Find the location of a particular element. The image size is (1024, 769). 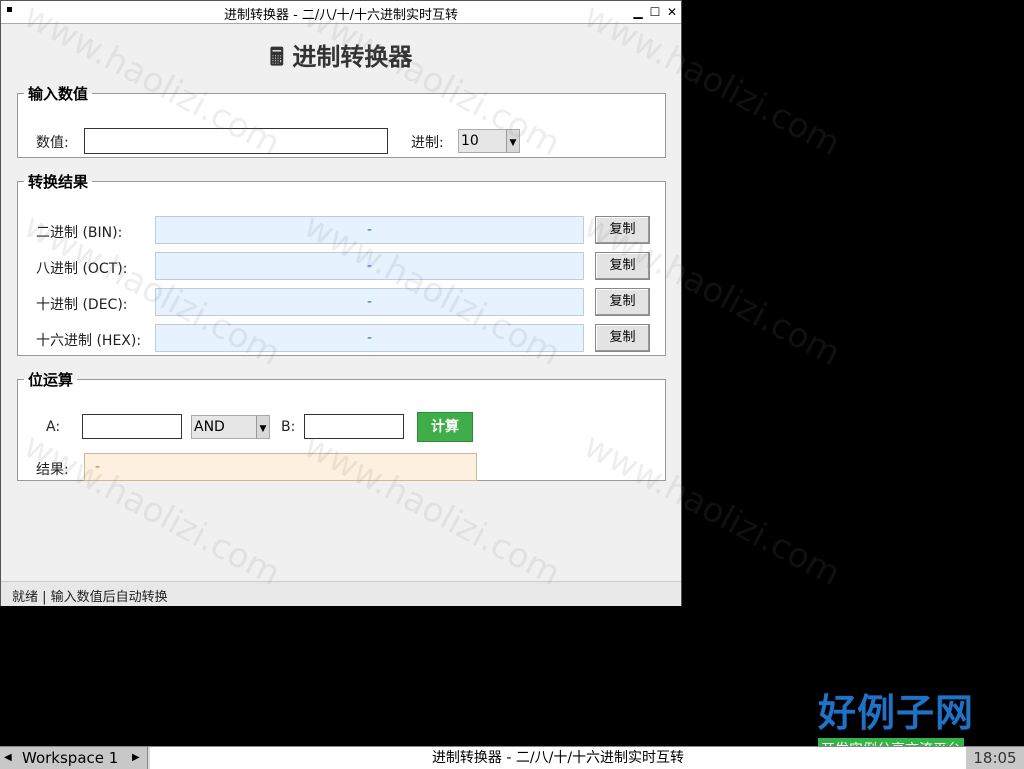

status-bar: 就绪 | 输入数值后自动转换 is located at coordinates (341, 593).